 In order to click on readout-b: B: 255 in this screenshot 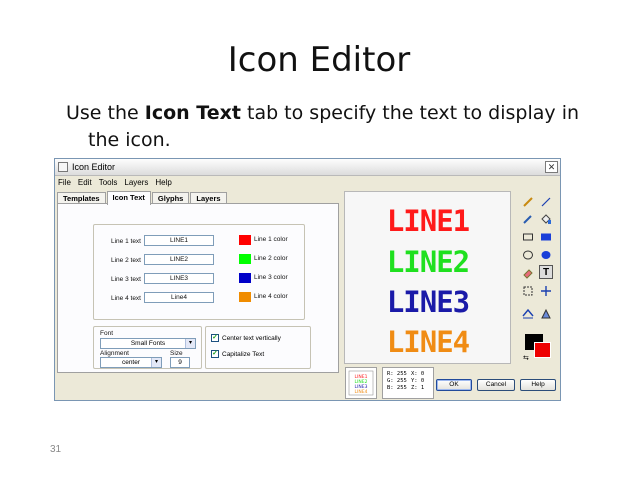, I will do `click(397, 388)`.